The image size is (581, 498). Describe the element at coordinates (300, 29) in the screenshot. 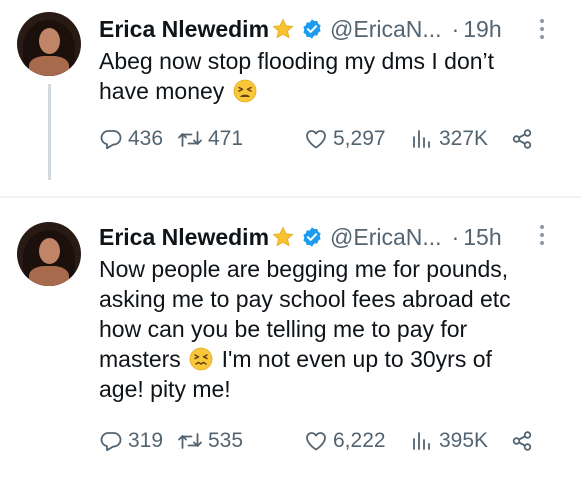

I see `tweet-header: Erica Nlewedim @EricaN... · 19h` at that location.